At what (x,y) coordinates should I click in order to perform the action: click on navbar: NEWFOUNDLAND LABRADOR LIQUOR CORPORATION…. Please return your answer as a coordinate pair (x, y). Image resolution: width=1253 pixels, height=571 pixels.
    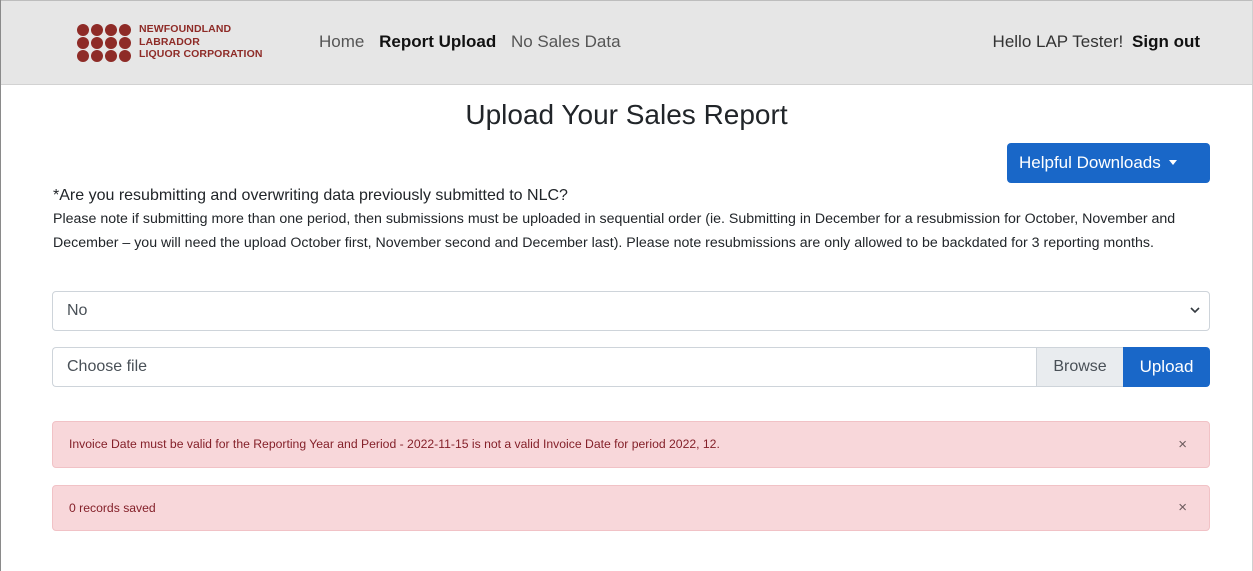
    Looking at the image, I should click on (626, 43).